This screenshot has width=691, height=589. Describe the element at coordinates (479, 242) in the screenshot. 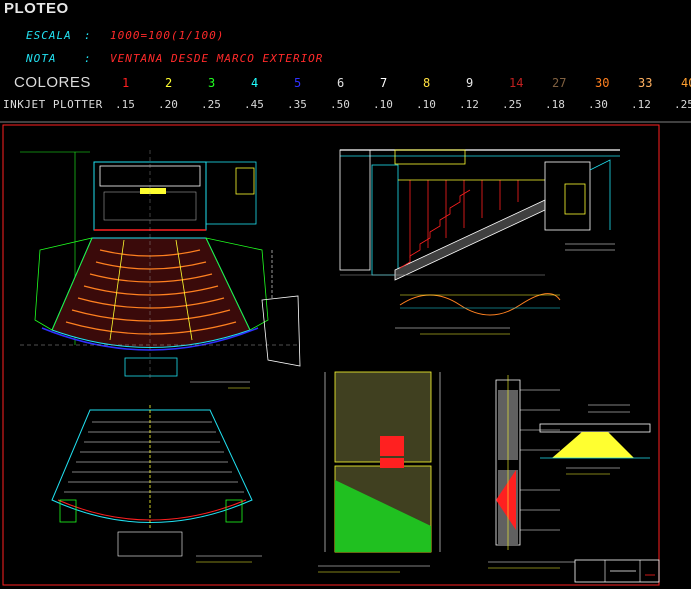

I see `longitudinal-section` at that location.